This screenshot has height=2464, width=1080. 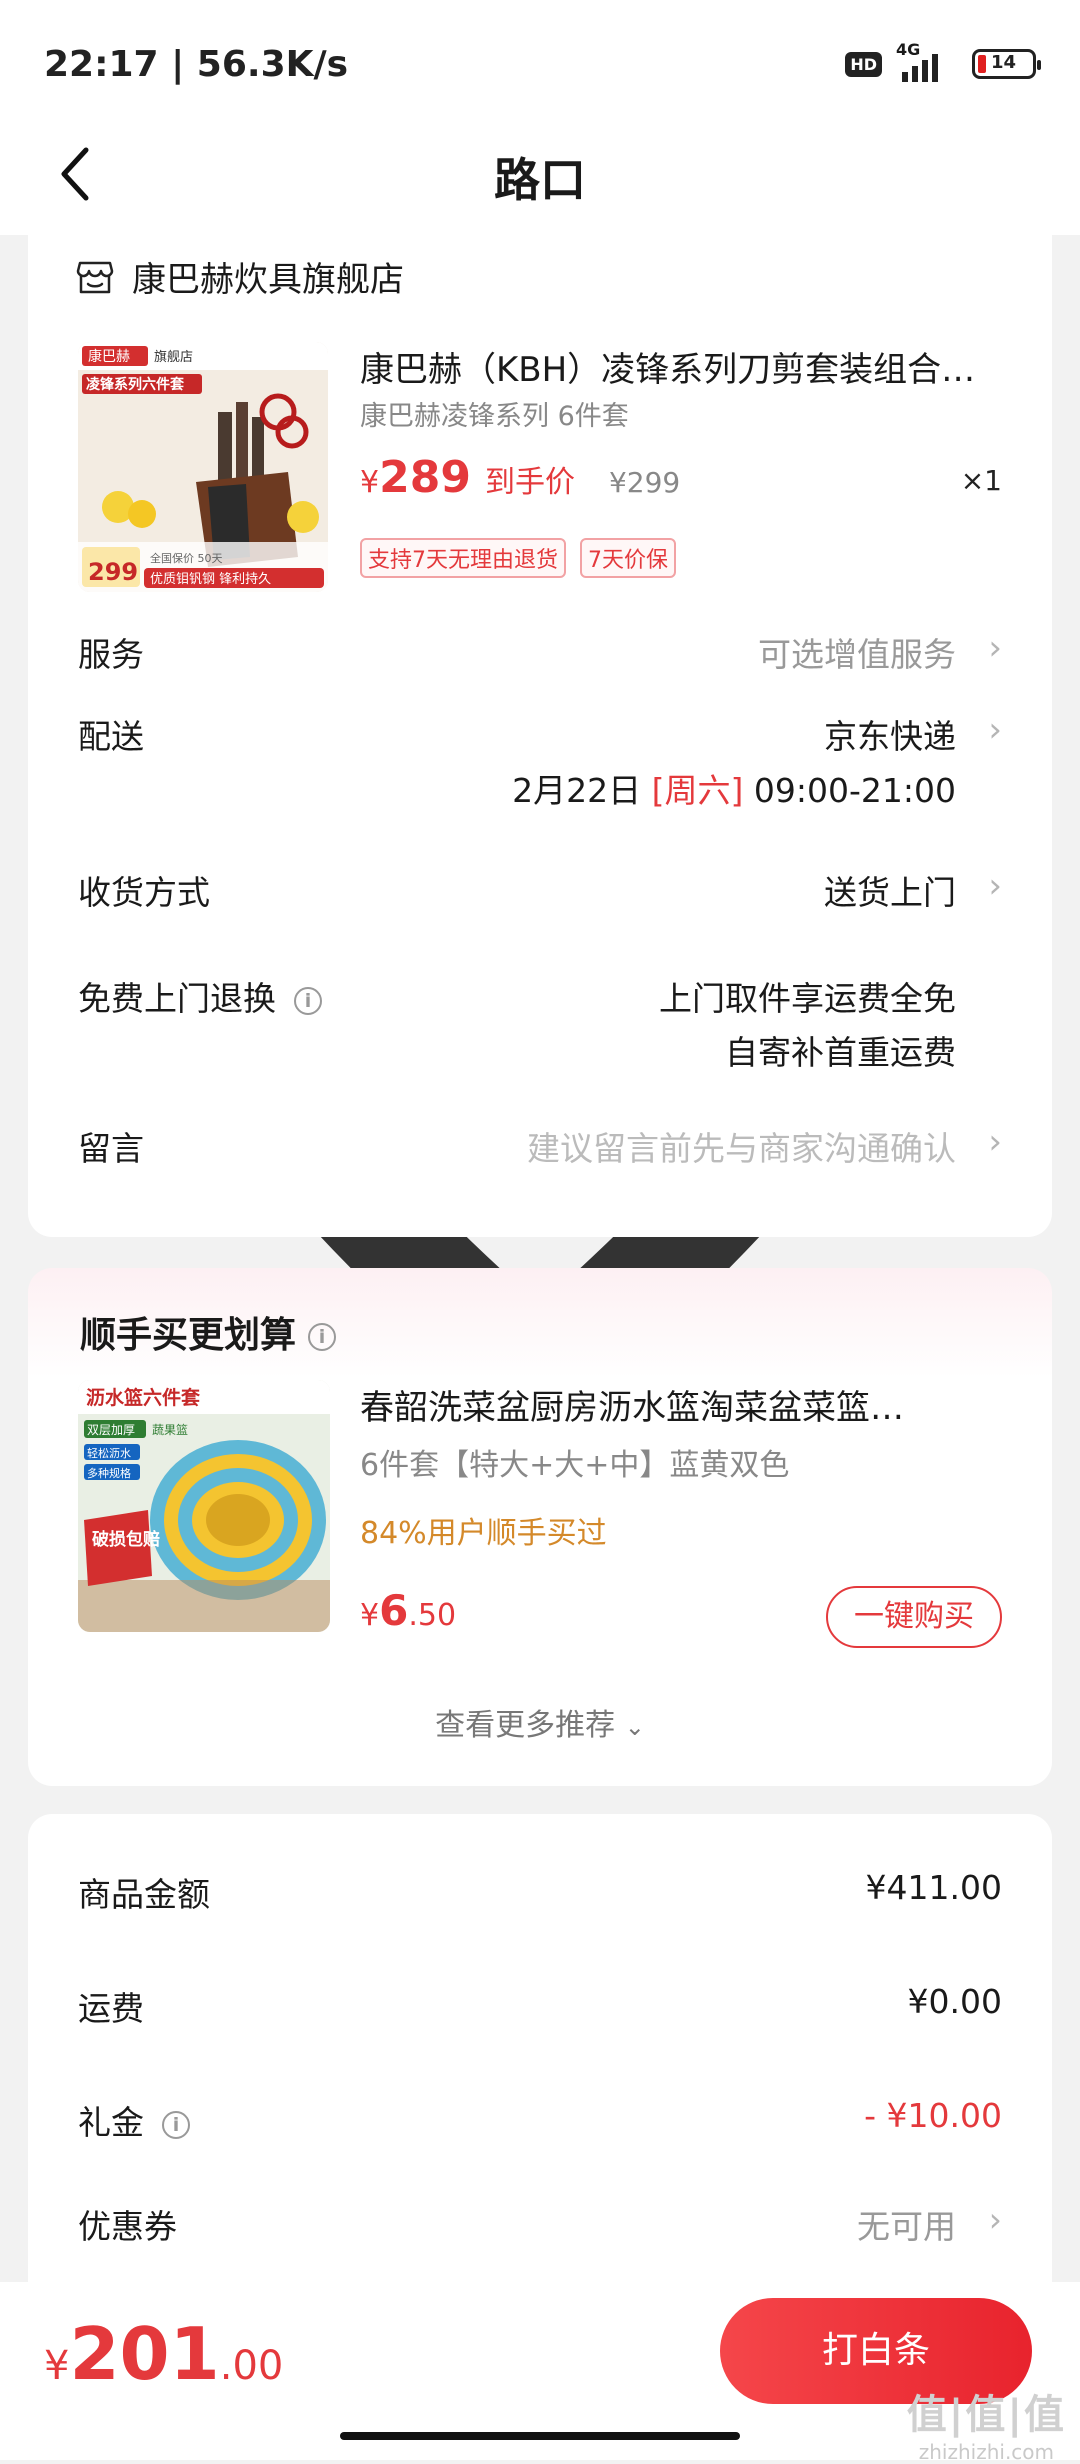 I want to click on watermark: 值|值|值 zhizhizhi.com, so click(x=986, y=2423).